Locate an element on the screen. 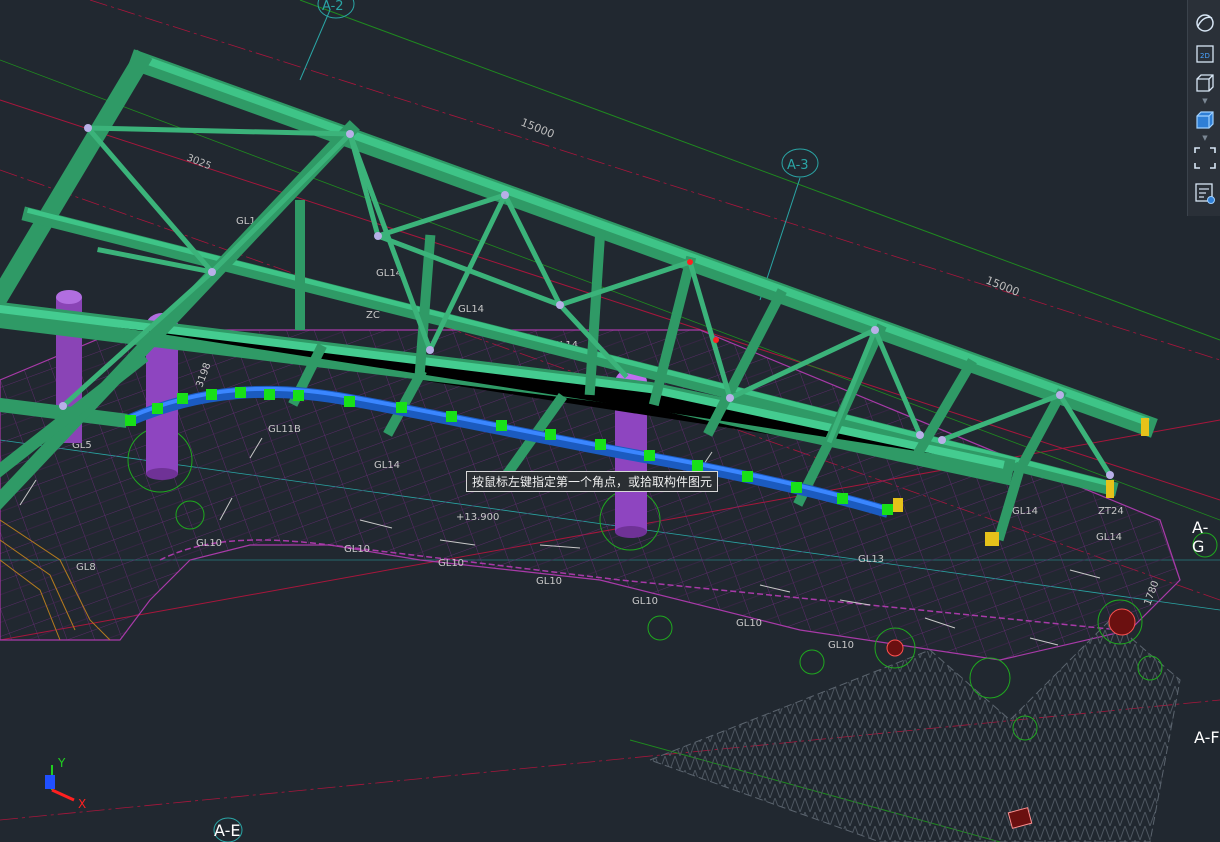  zoom-extents-icon is located at coordinates (1205, 158).